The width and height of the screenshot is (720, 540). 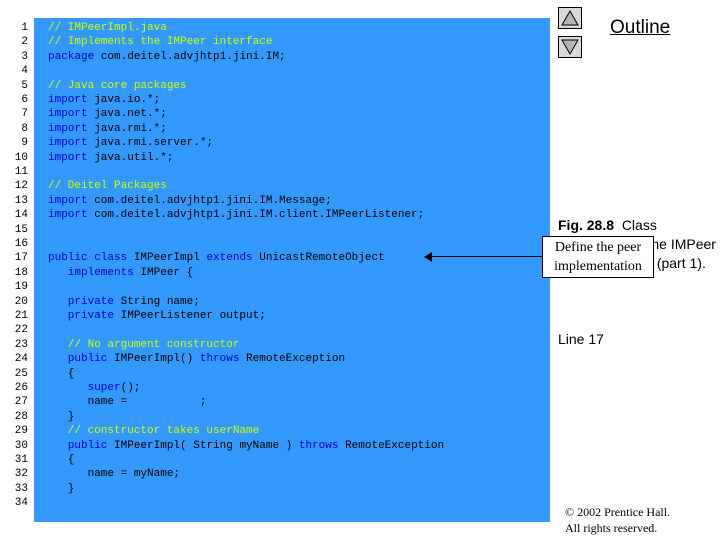 I want to click on line-number: 10, so click(x=21, y=157).